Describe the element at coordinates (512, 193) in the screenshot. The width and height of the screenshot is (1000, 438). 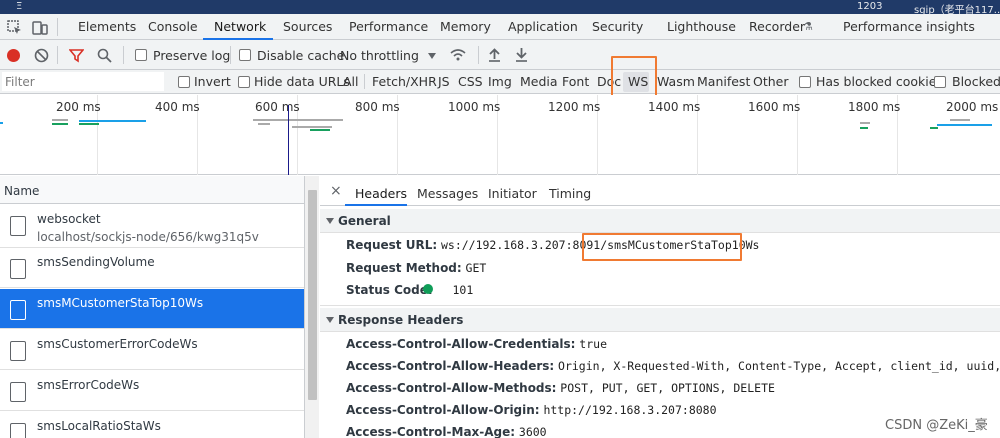
I see `tab-initiator: Initiator` at that location.